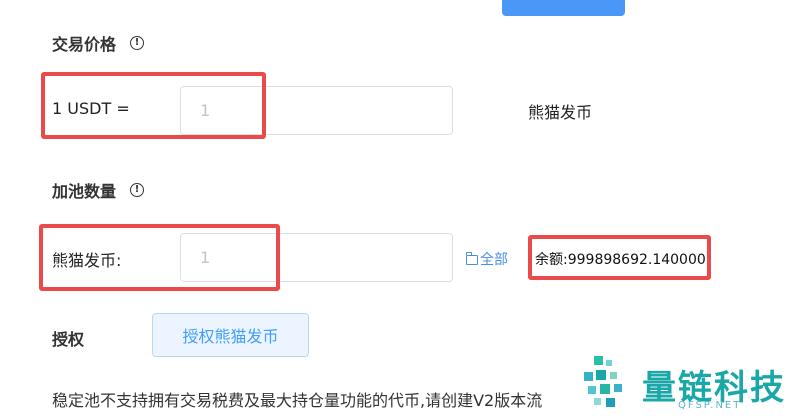  Describe the element at coordinates (316, 257) in the screenshot. I see `amount-input: 1` at that location.